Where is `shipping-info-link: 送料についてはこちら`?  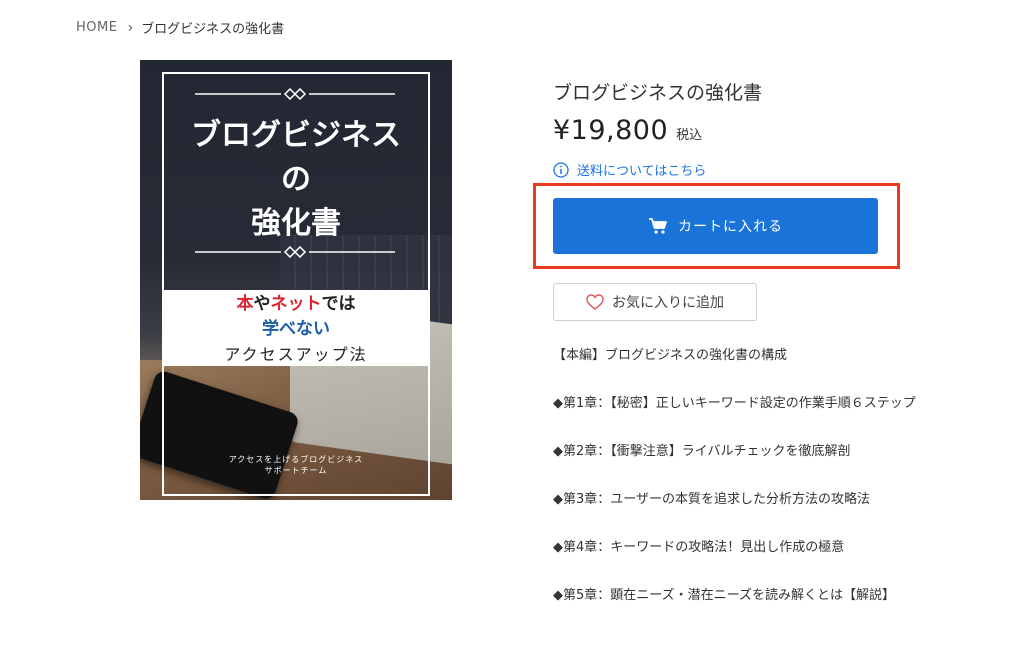 shipping-info-link: 送料についてはこちら is located at coordinates (629, 169).